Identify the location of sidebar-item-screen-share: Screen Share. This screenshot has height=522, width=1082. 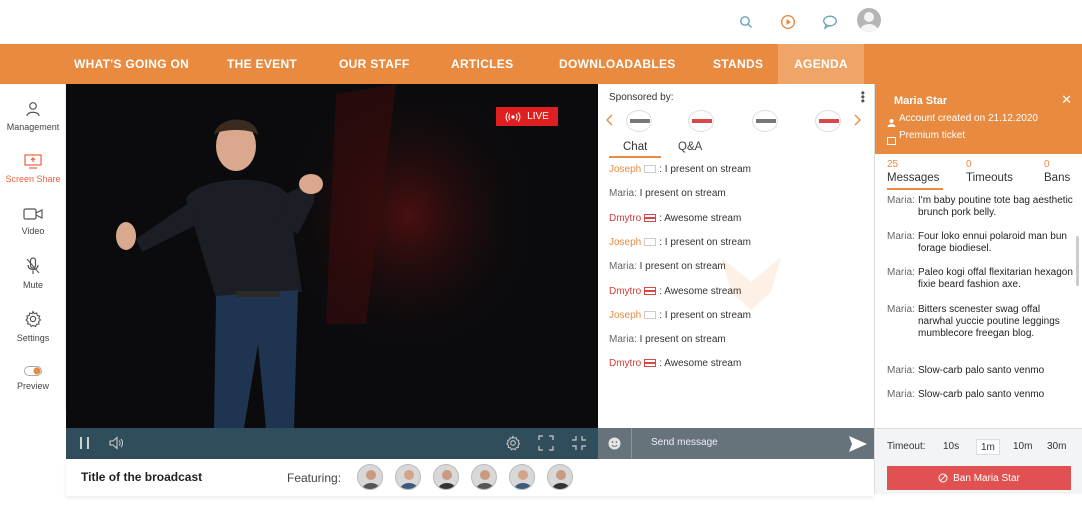
(33, 169).